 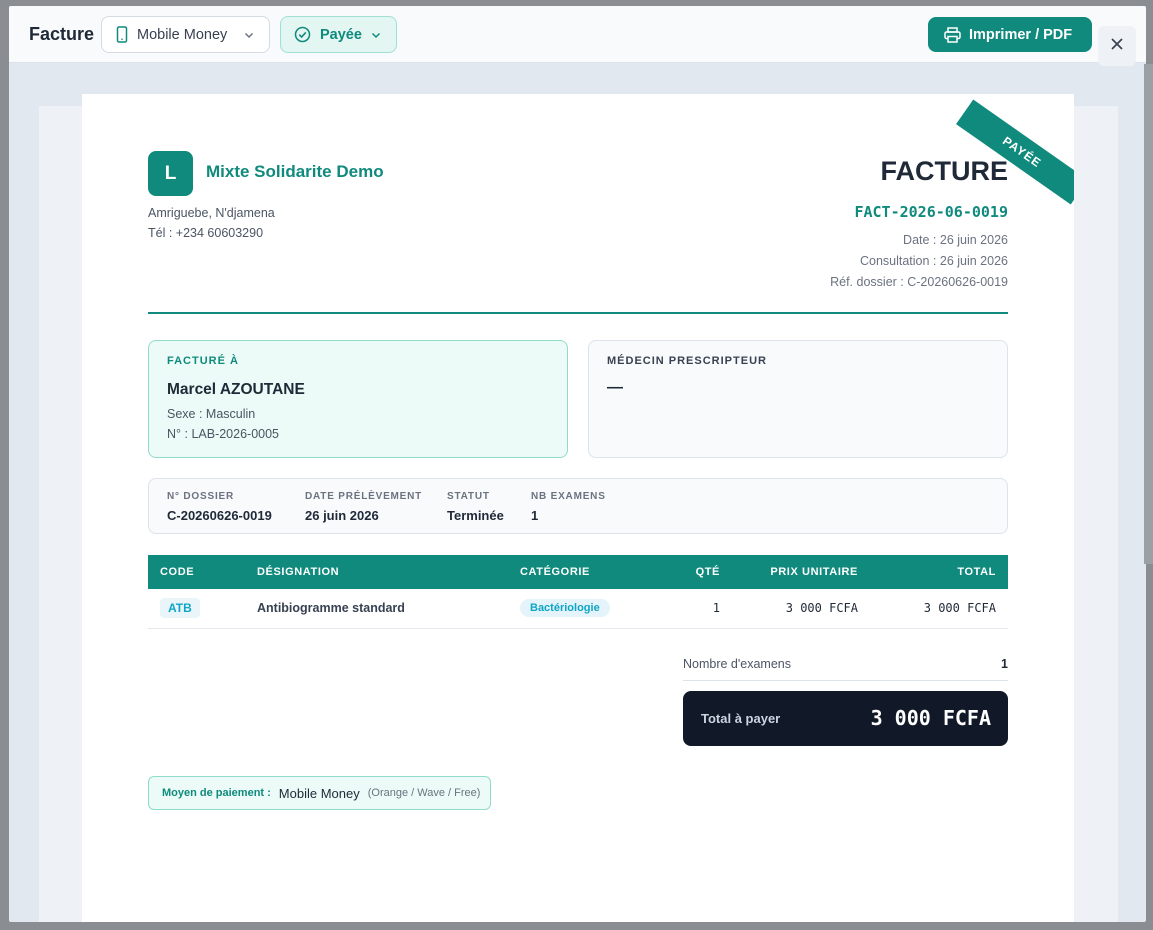 What do you see at coordinates (615, 387) in the screenshot?
I see `doctor-value: —` at bounding box center [615, 387].